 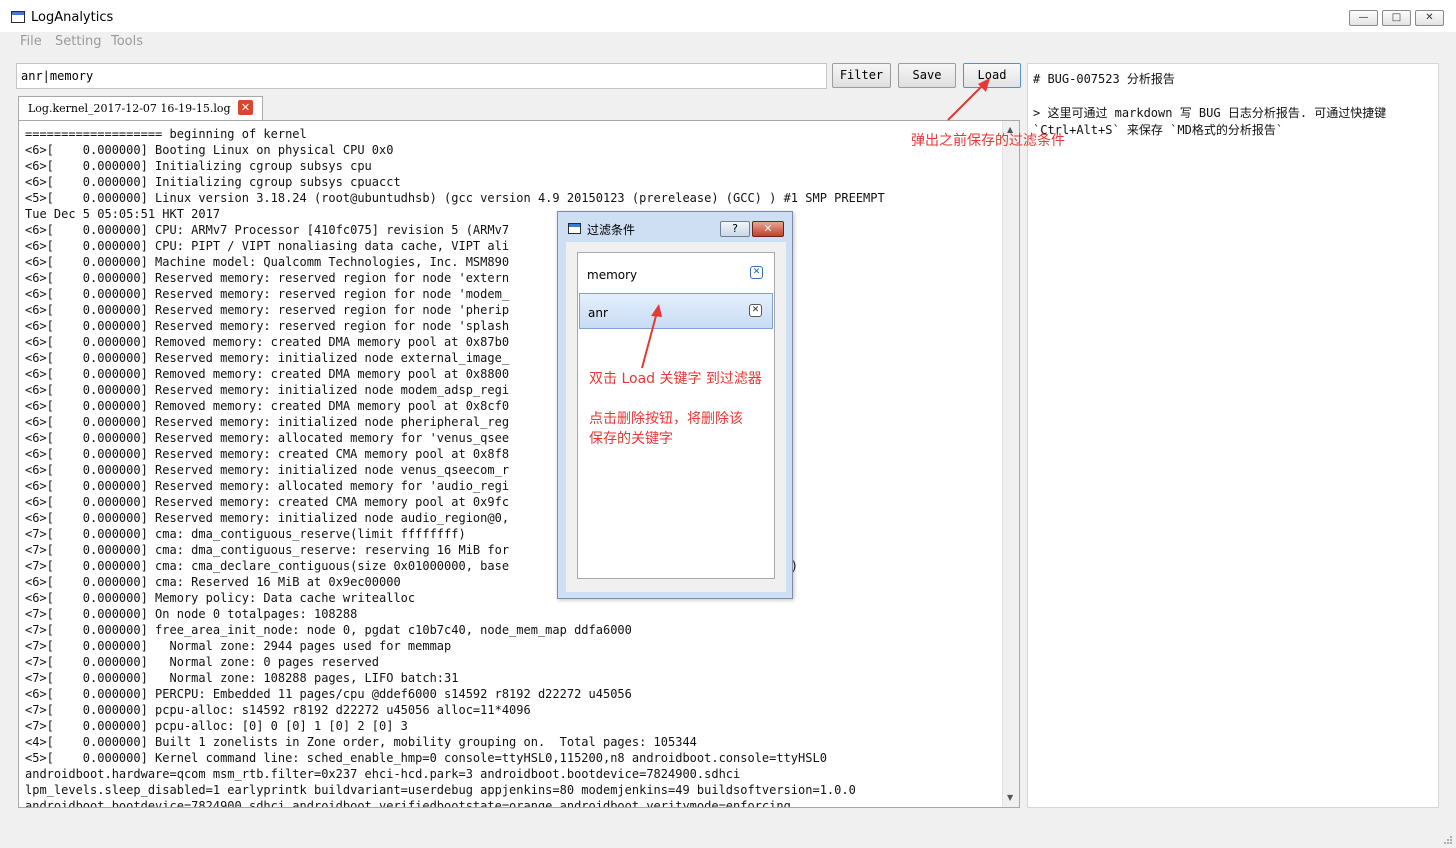 What do you see at coordinates (728, 43) in the screenshot?
I see `menu-bar: File Setting Tools` at bounding box center [728, 43].